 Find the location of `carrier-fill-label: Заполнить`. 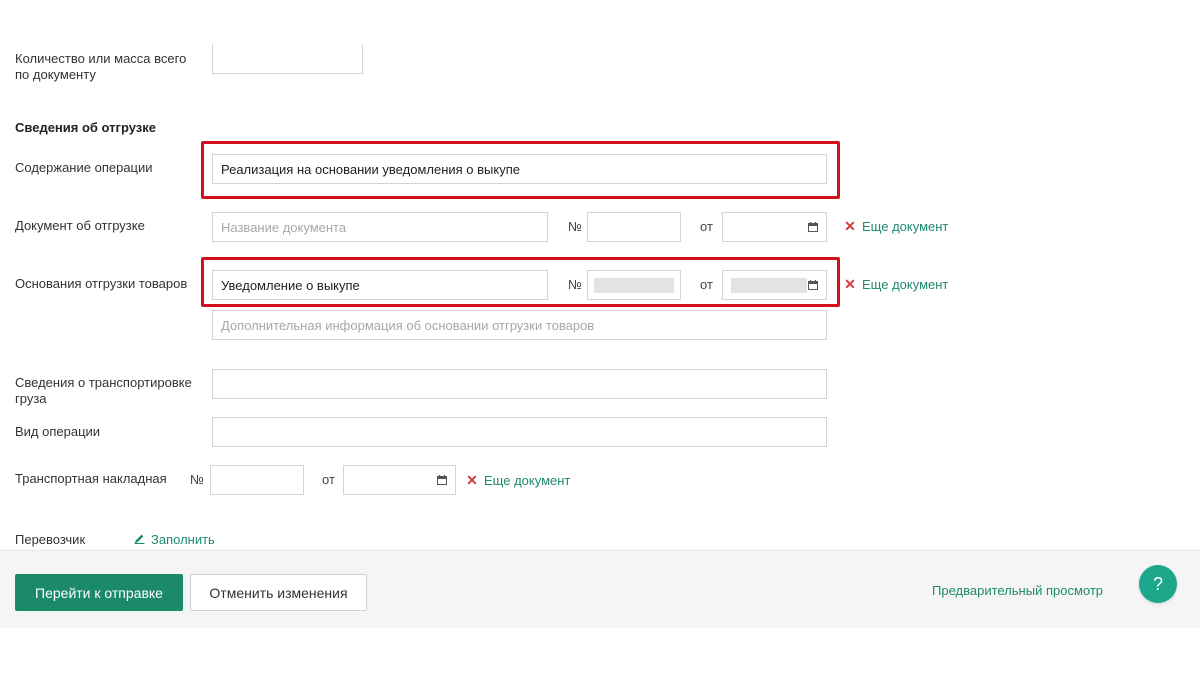

carrier-fill-label: Заполнить is located at coordinates (183, 539).